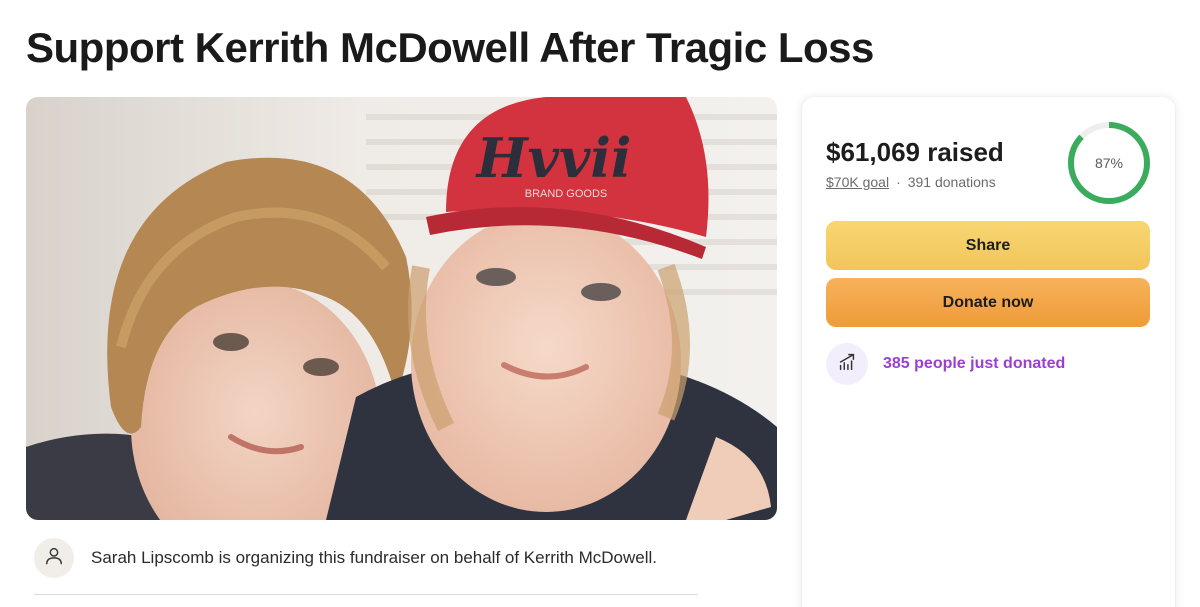 The height and width of the screenshot is (607, 1200). I want to click on progress-label: 87%, so click(1109, 163).